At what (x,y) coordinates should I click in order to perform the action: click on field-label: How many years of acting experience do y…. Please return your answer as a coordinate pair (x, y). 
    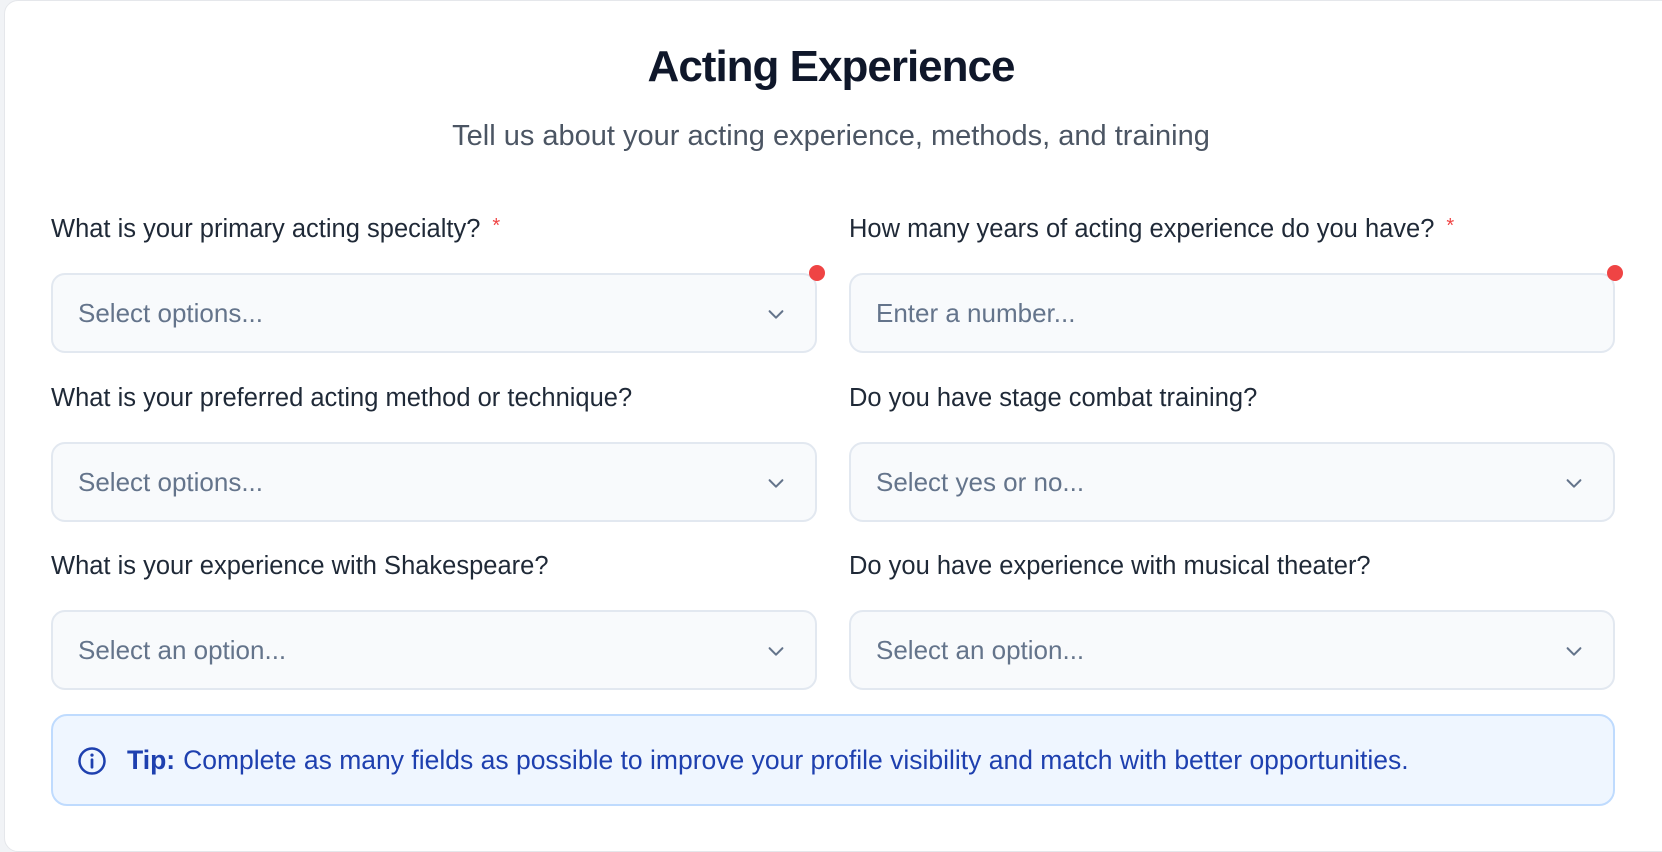
    Looking at the image, I should click on (1152, 229).